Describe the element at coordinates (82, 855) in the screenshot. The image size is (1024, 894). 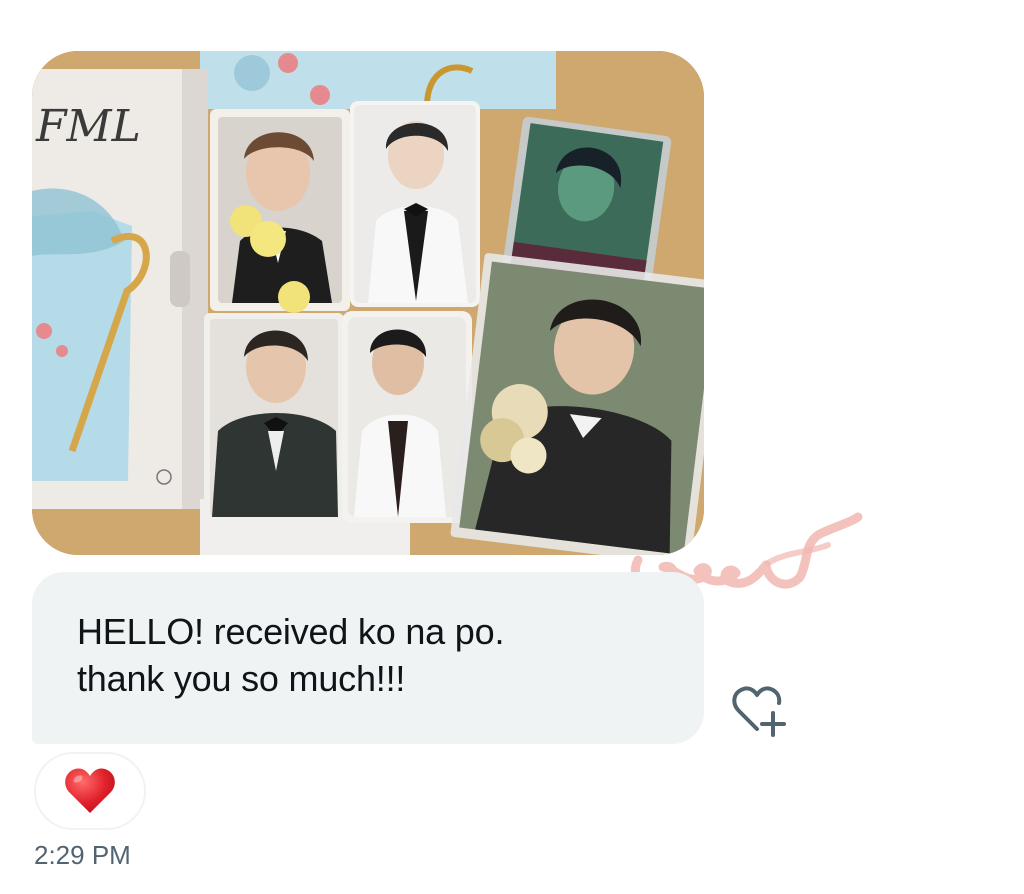
I see `message-timestamp: 2:29 PM` at that location.